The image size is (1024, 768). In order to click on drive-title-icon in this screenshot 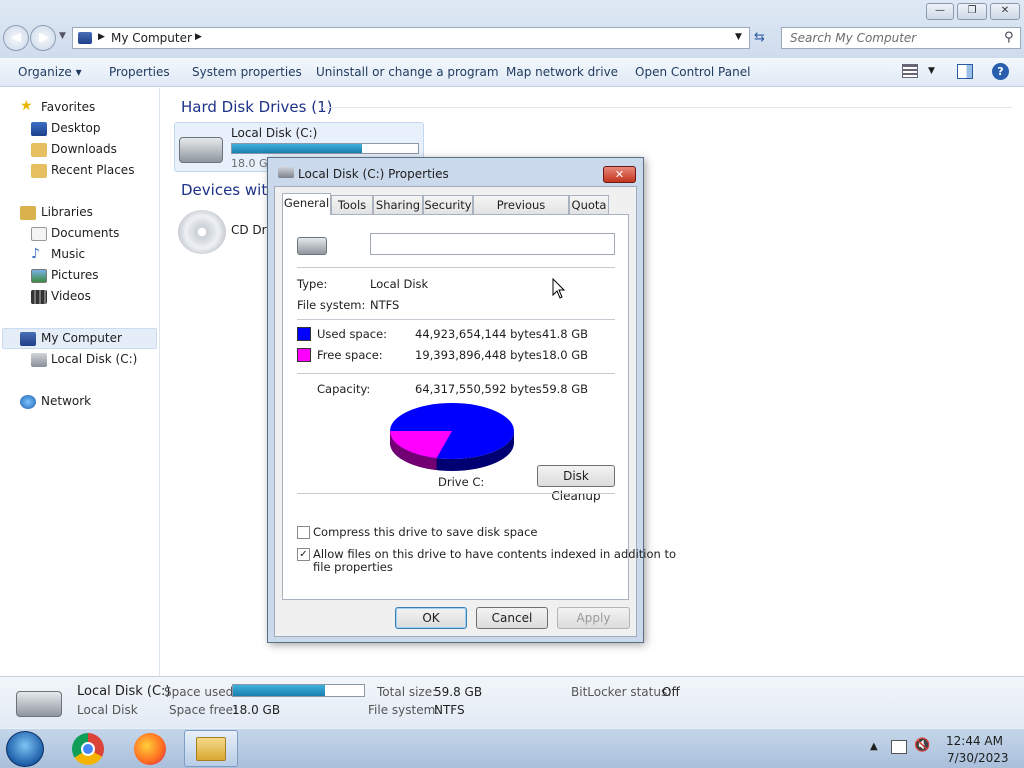, I will do `click(286, 172)`.